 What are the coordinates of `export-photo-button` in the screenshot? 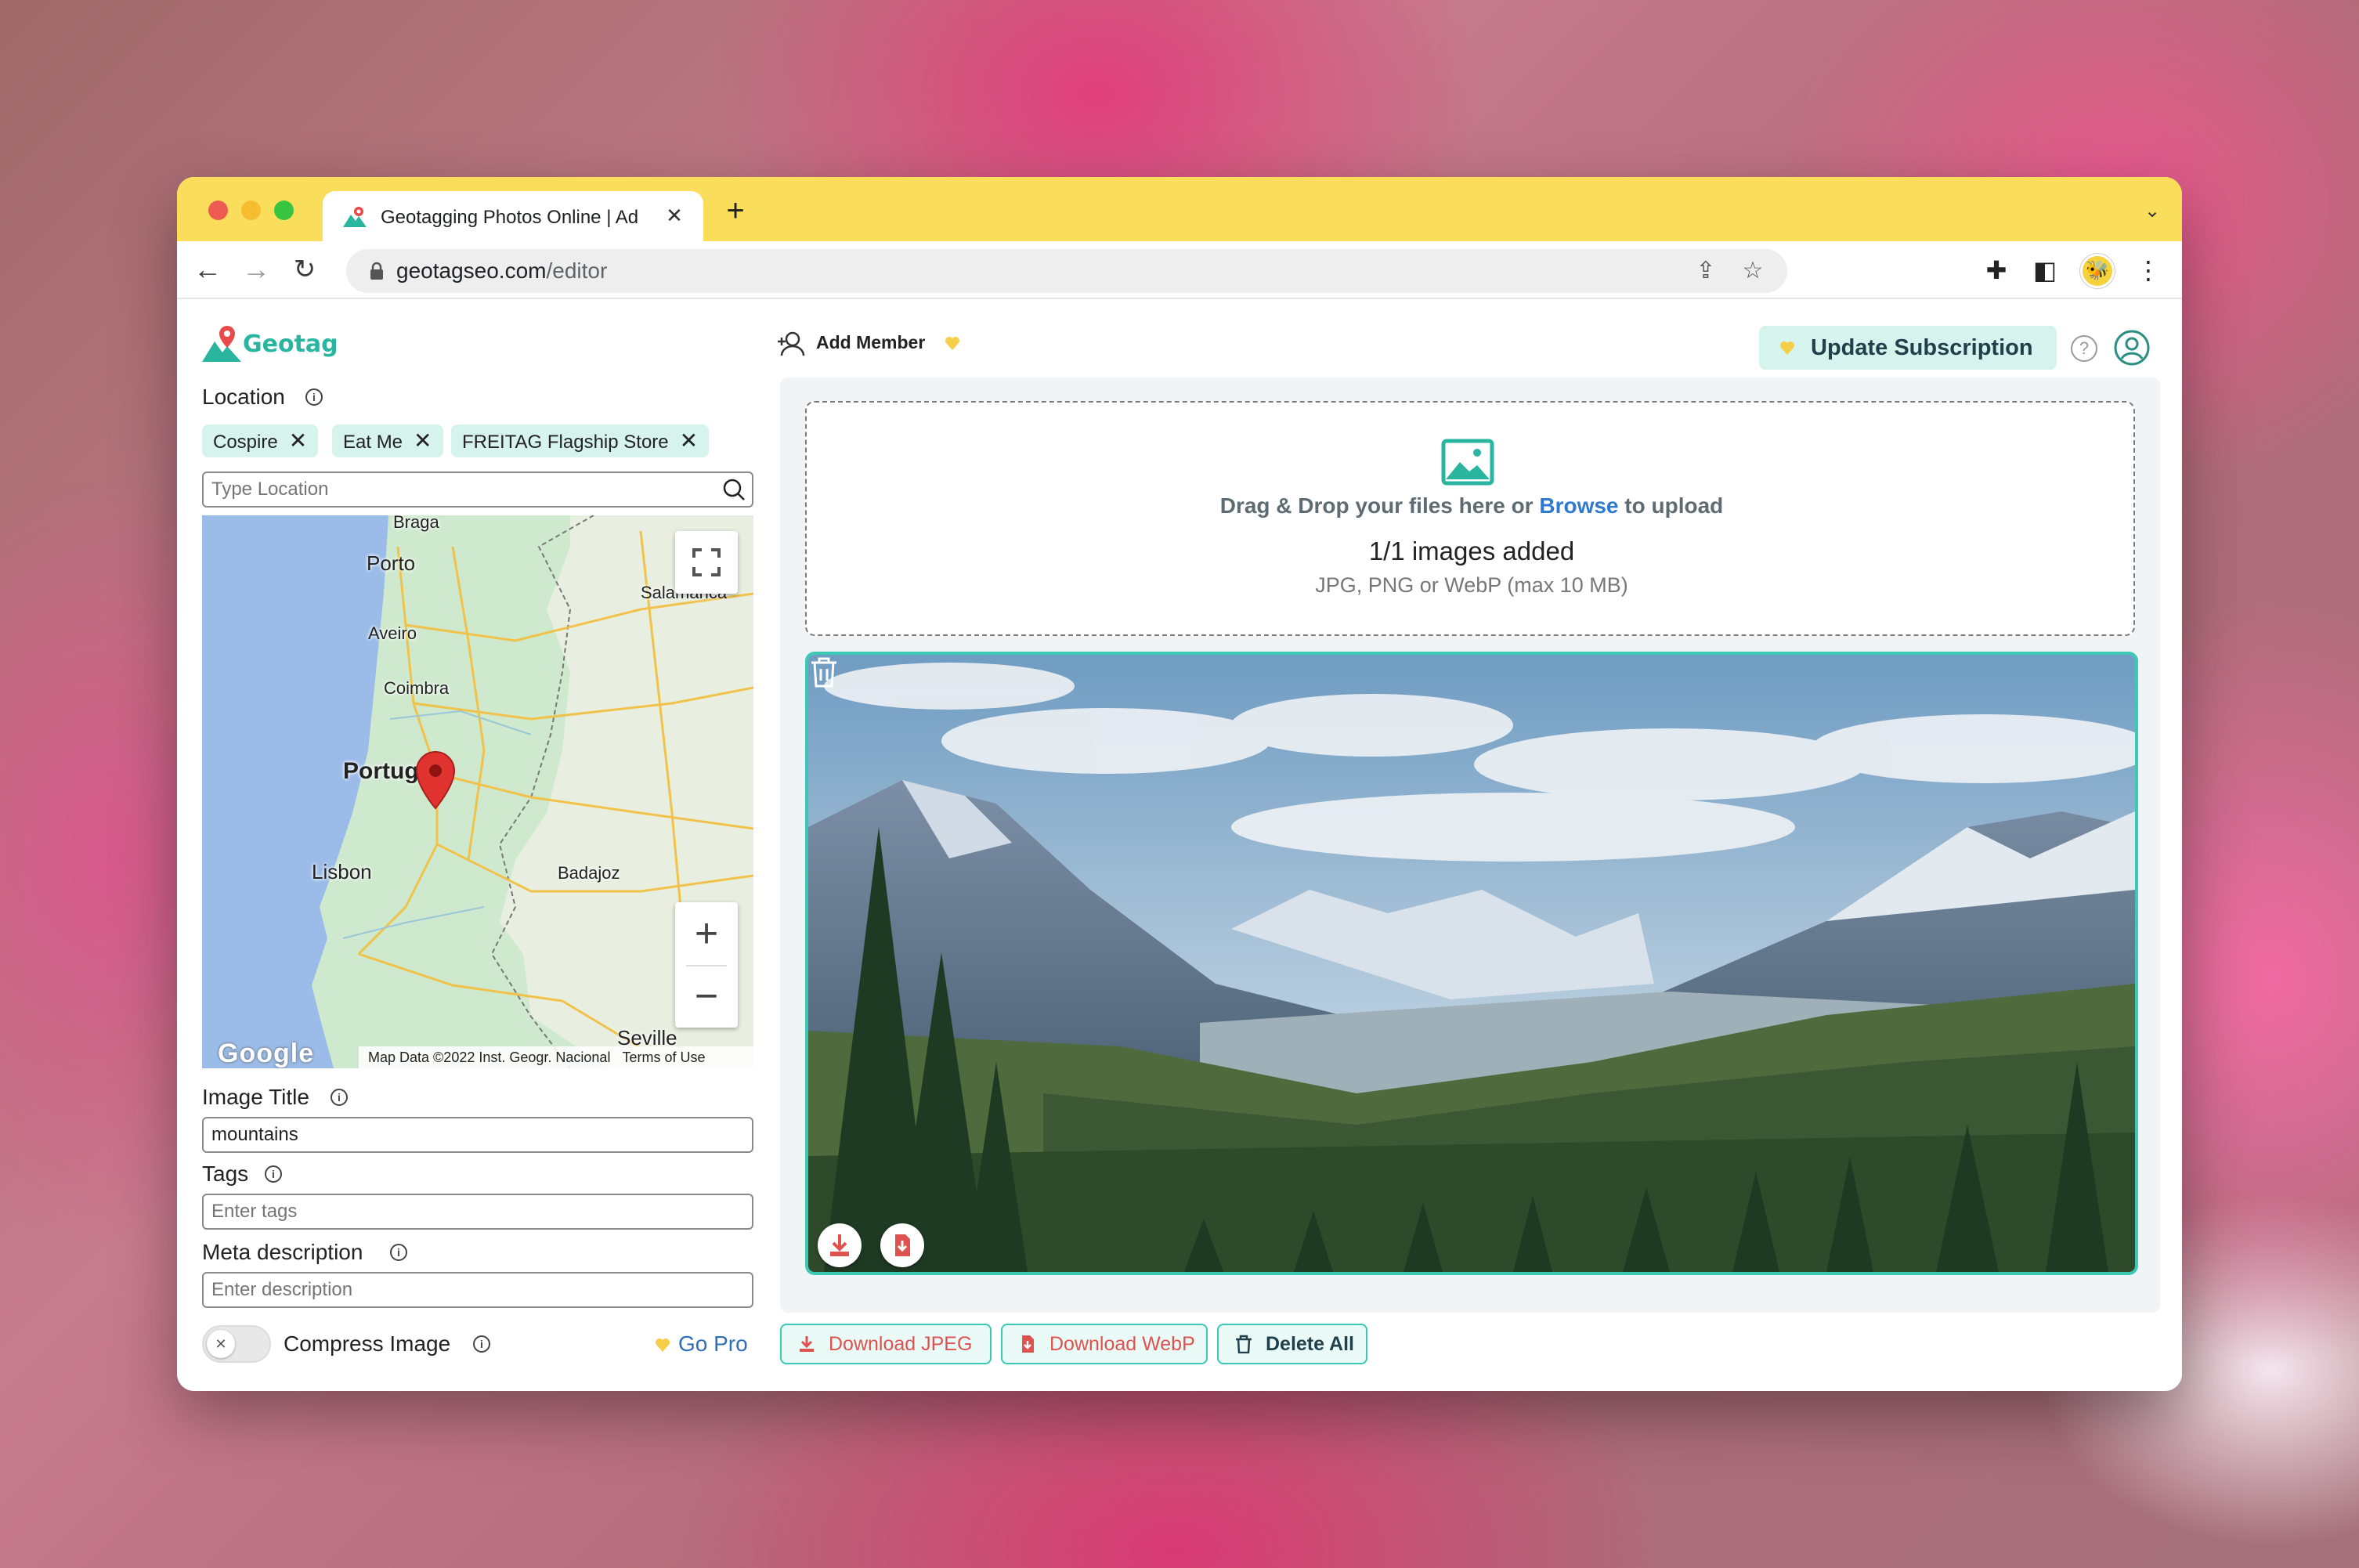 It's located at (902, 1245).